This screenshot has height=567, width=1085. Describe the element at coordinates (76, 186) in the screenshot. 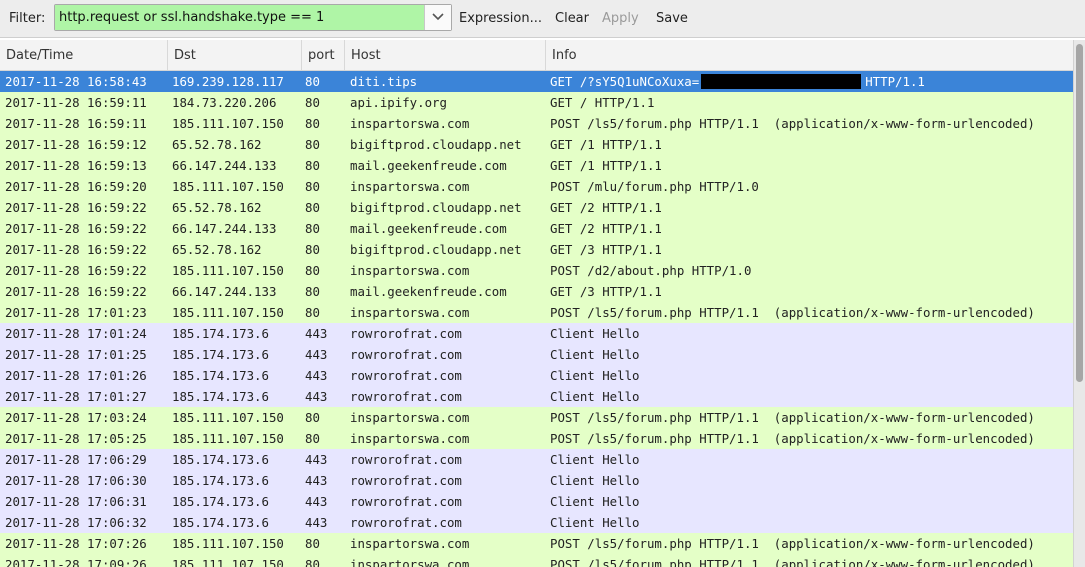

I see `packet-time: 2017-11-28 16:59:20` at that location.